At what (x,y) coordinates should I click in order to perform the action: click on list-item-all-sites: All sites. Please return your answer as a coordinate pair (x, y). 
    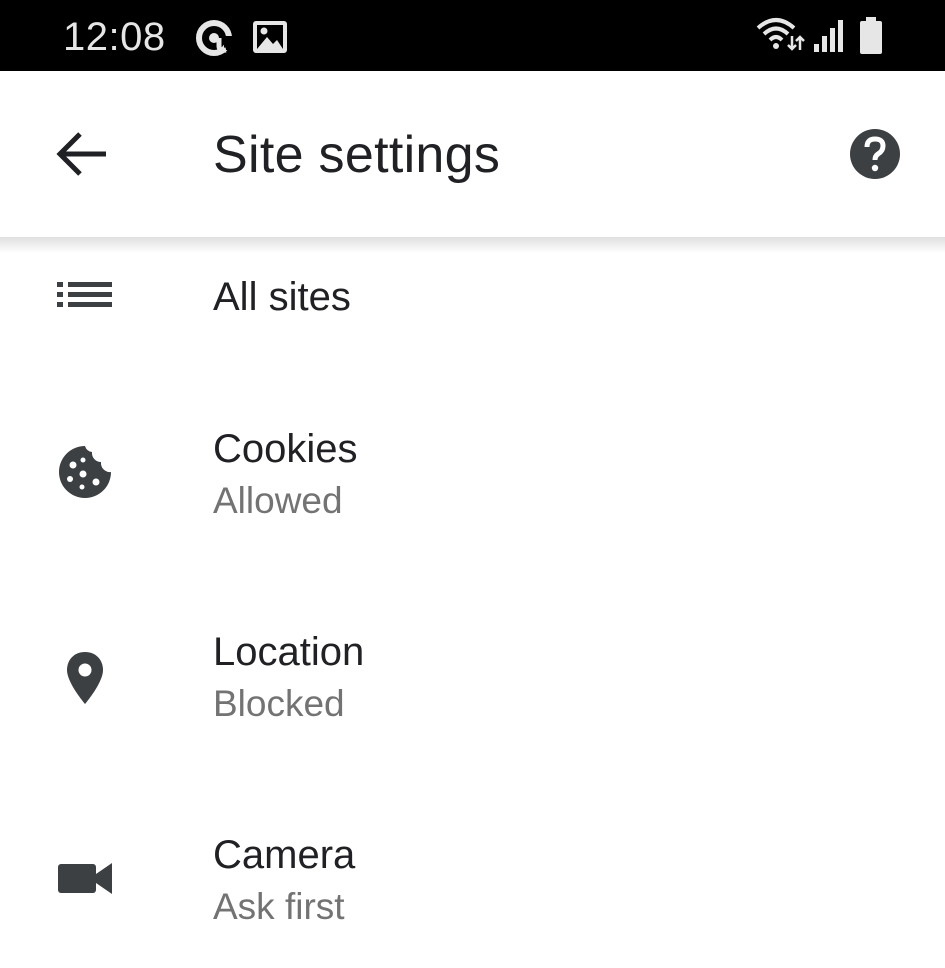
    Looking at the image, I should click on (472, 297).